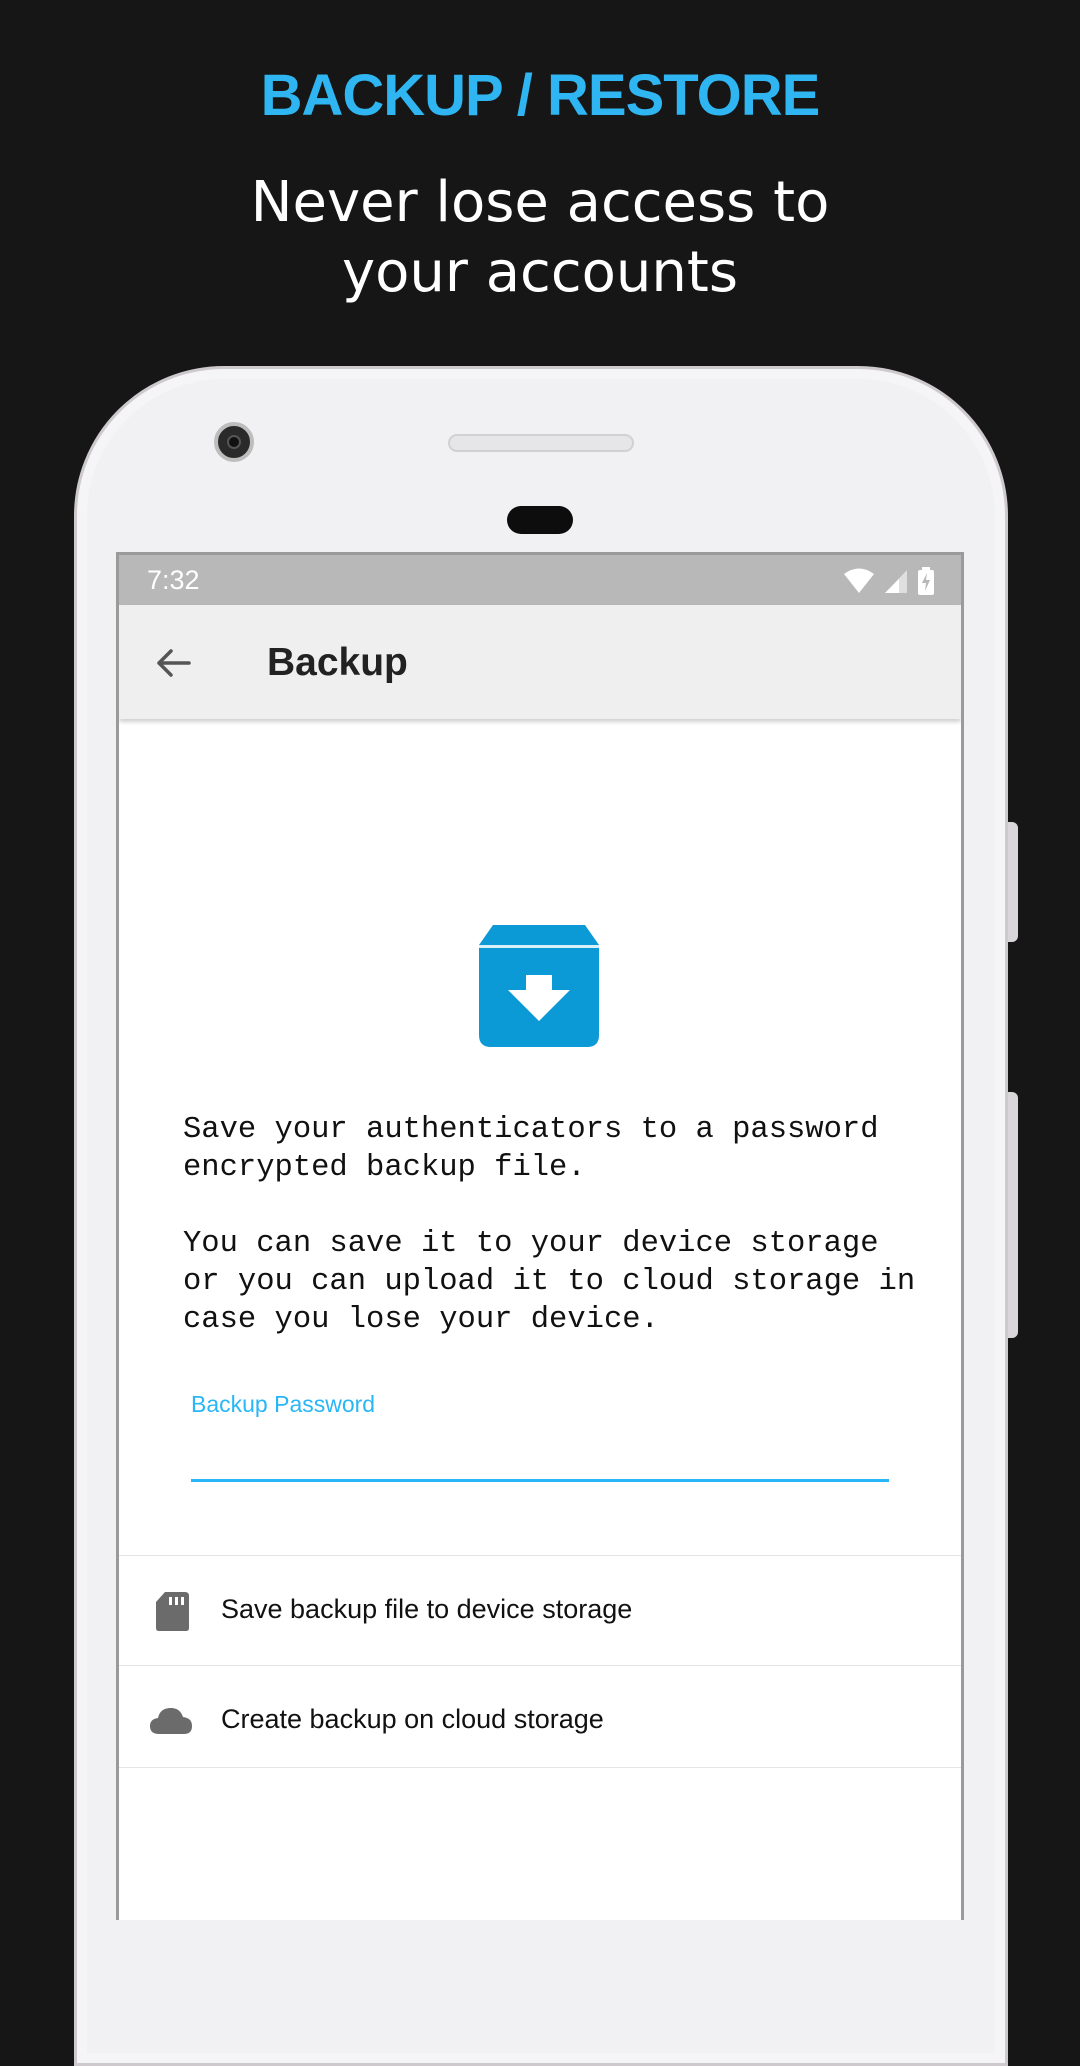 Image resolution: width=1080 pixels, height=2066 pixels. What do you see at coordinates (540, 580) in the screenshot?
I see `status-bar: 7:32` at bounding box center [540, 580].